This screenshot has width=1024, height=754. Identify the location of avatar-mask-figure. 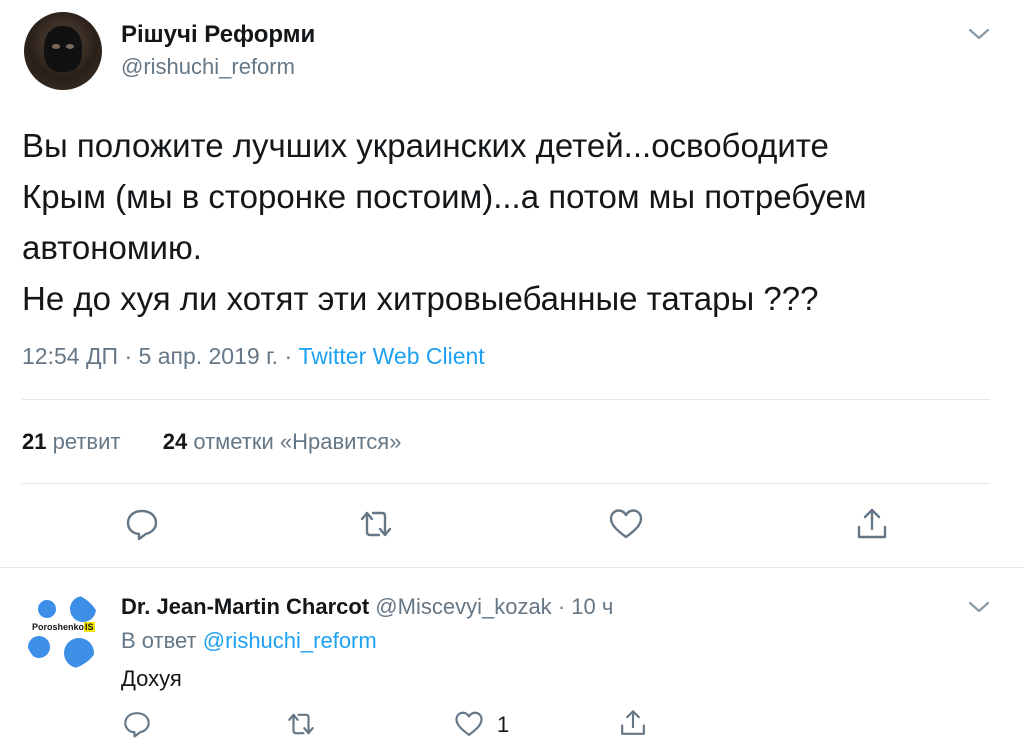
(63, 49).